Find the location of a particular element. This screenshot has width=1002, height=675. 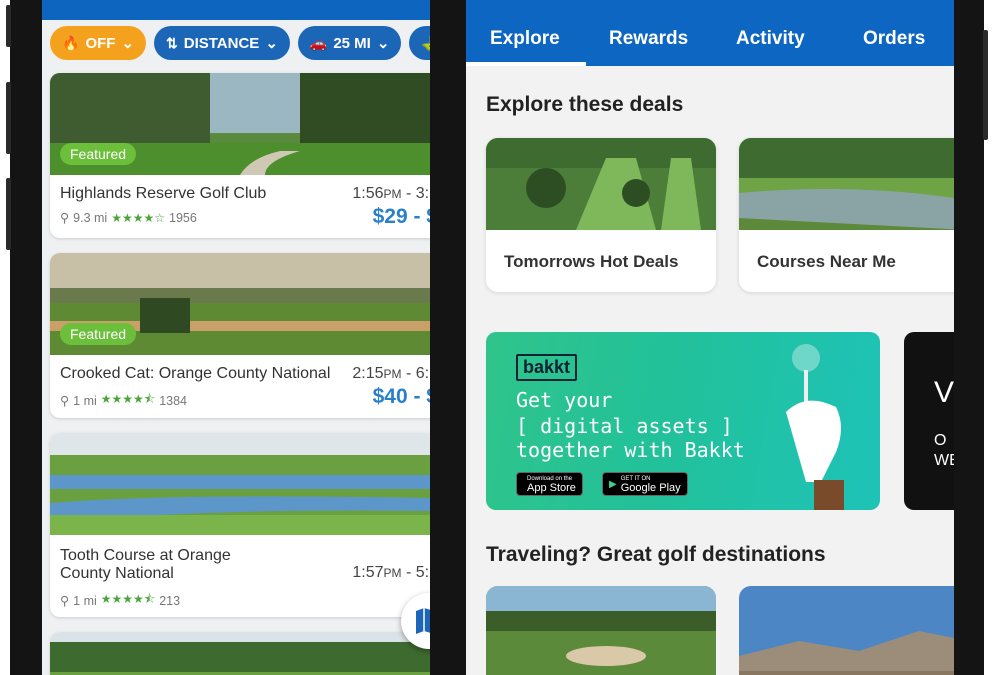

tee-time-range: 2:15PM - 6:2 is located at coordinates (391, 374).